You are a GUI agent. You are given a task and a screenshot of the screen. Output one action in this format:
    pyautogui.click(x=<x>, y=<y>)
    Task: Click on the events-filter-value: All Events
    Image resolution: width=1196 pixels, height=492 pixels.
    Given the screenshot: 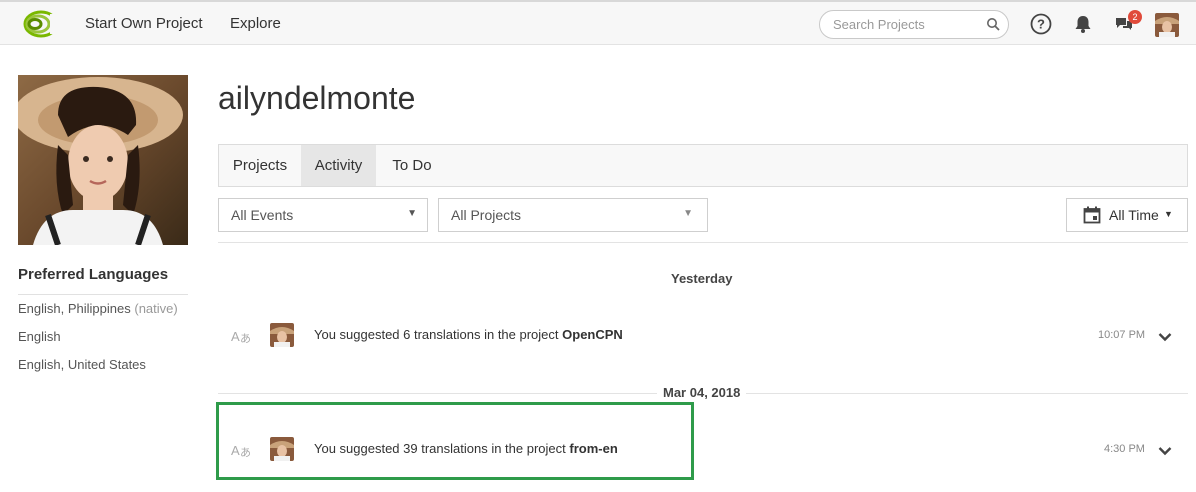 What is the action you would take?
    pyautogui.click(x=262, y=215)
    